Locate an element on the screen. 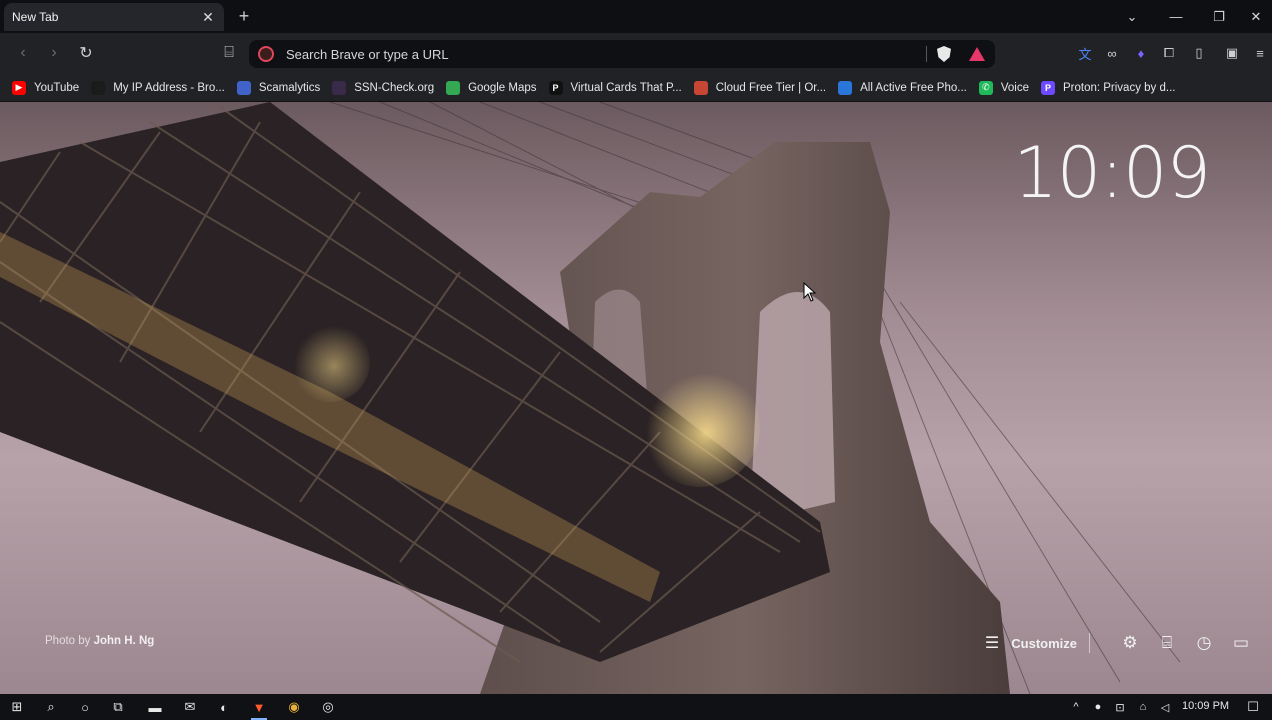 The height and width of the screenshot is (720, 1272). customize-button: ☰ Customize is located at coordinates (1037, 643).